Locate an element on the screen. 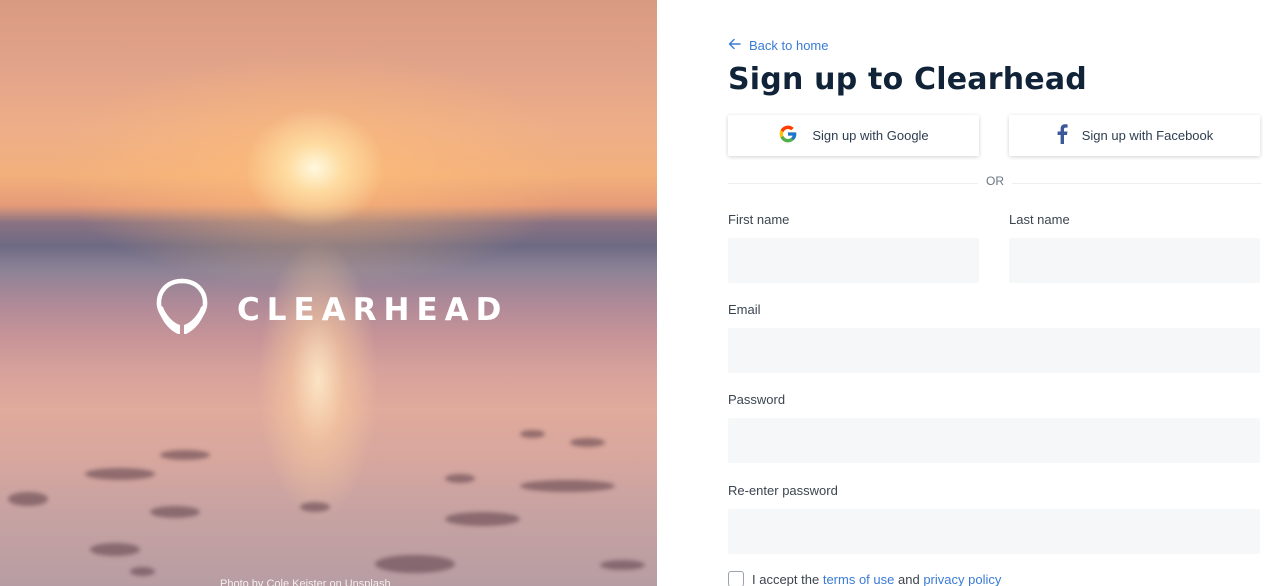 This screenshot has height=586, width=1281. back-to-home-link: Back to home is located at coordinates (778, 45).